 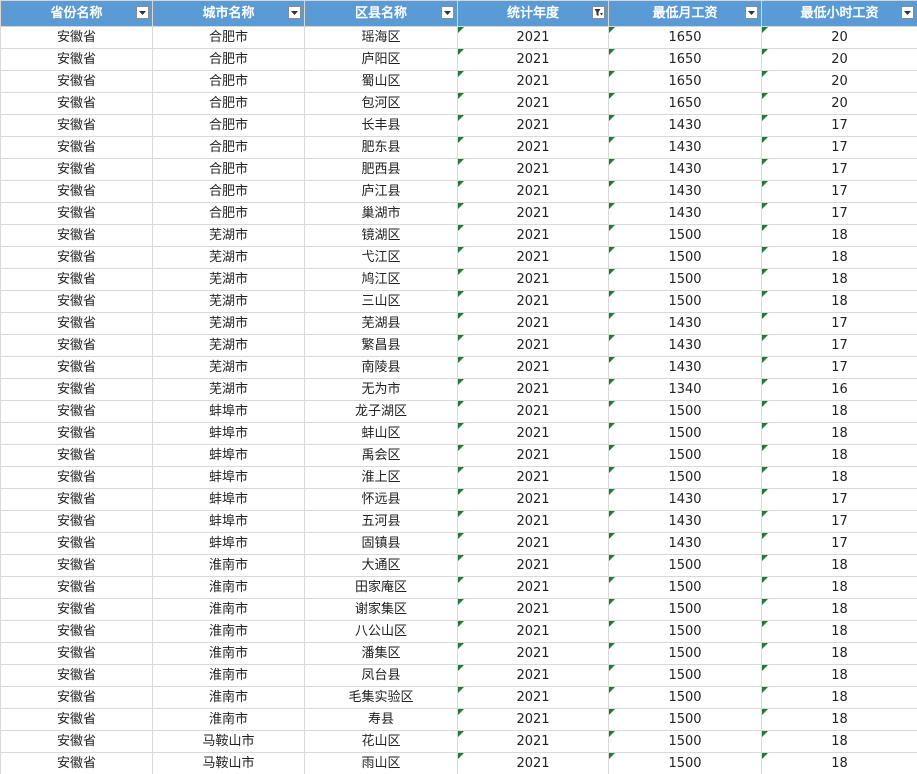 What do you see at coordinates (685, 389) in the screenshot?
I see `monthly-wage-cell: 1340` at bounding box center [685, 389].